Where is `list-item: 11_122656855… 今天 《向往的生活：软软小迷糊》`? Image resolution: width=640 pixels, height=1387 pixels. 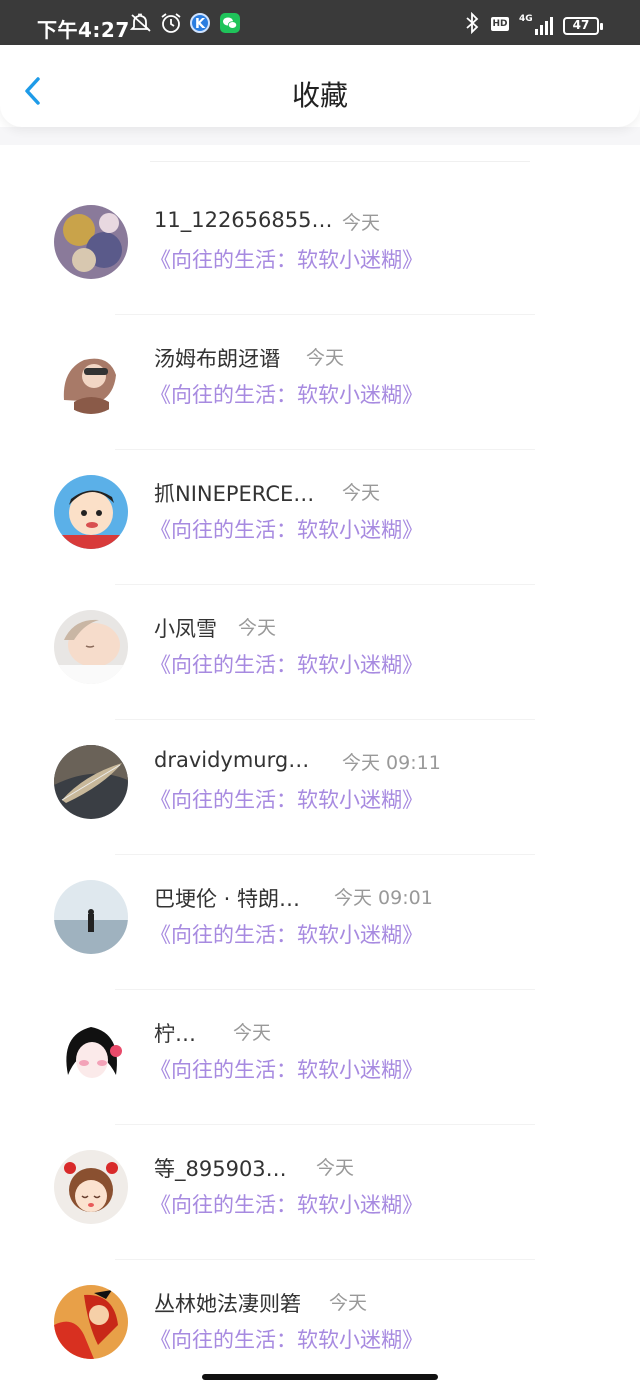
list-item: 11_122656855… 今天 《向往的生活：软软小迷糊》 is located at coordinates (320, 247).